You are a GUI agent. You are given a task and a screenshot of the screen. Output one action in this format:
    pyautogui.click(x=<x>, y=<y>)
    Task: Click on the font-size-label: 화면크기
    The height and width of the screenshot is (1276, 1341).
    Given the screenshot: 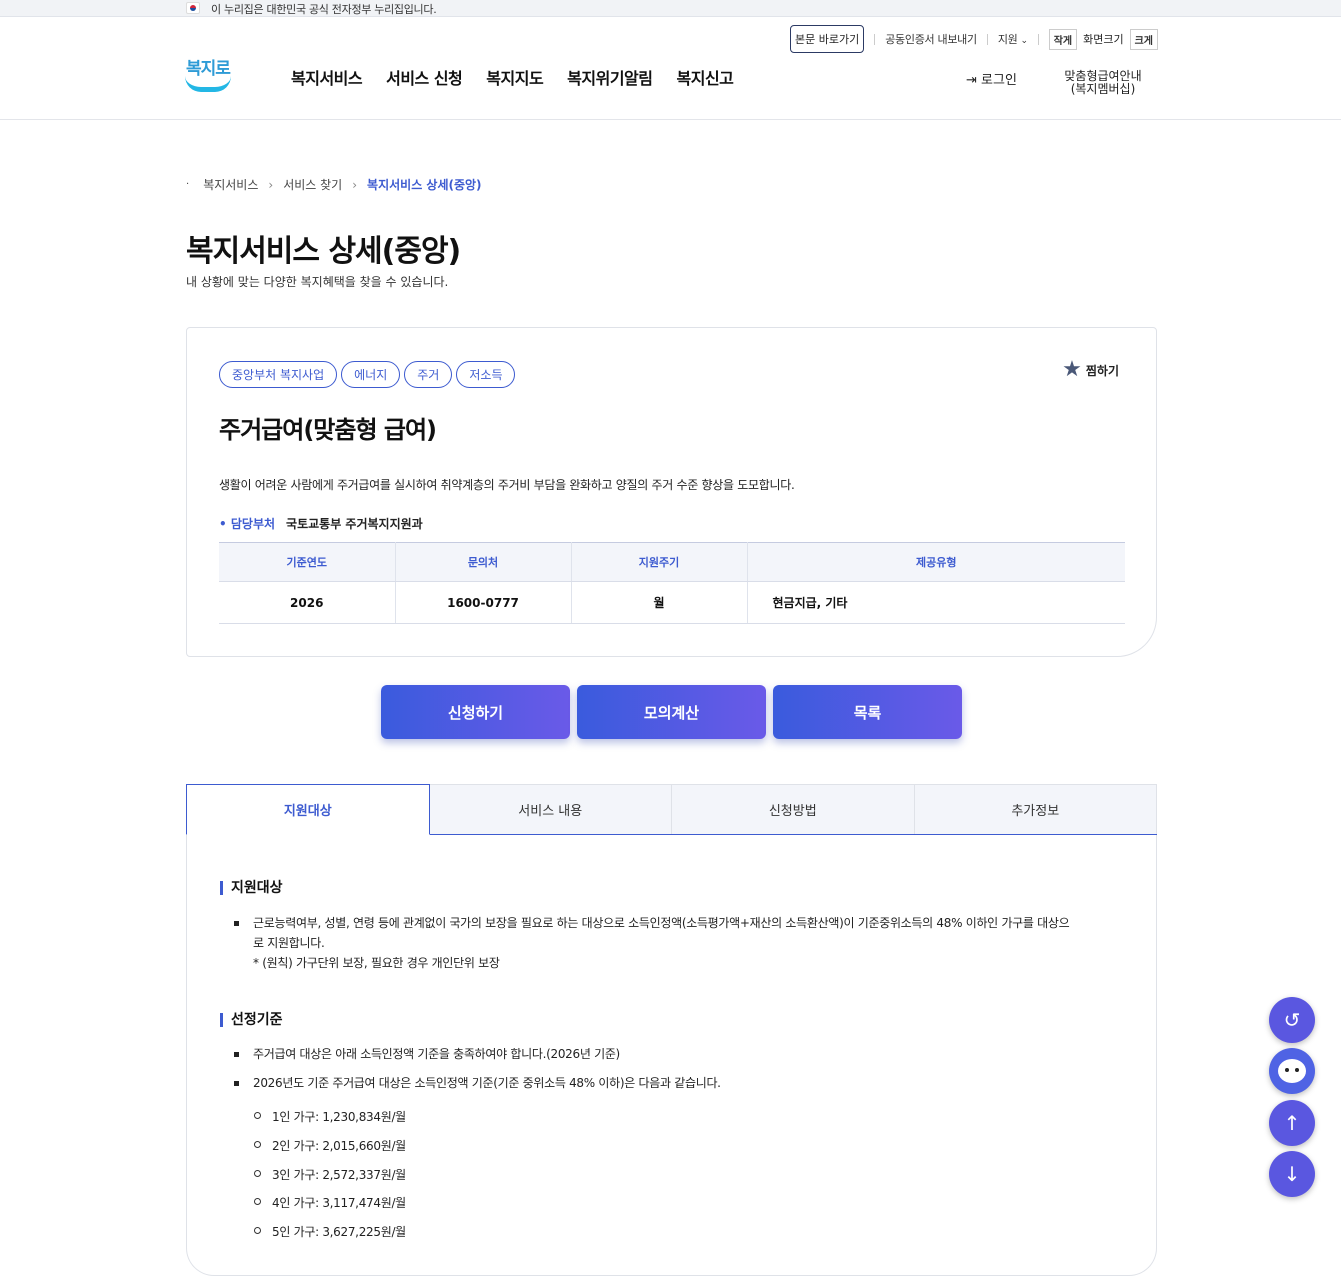 What is the action you would take?
    pyautogui.click(x=1103, y=39)
    